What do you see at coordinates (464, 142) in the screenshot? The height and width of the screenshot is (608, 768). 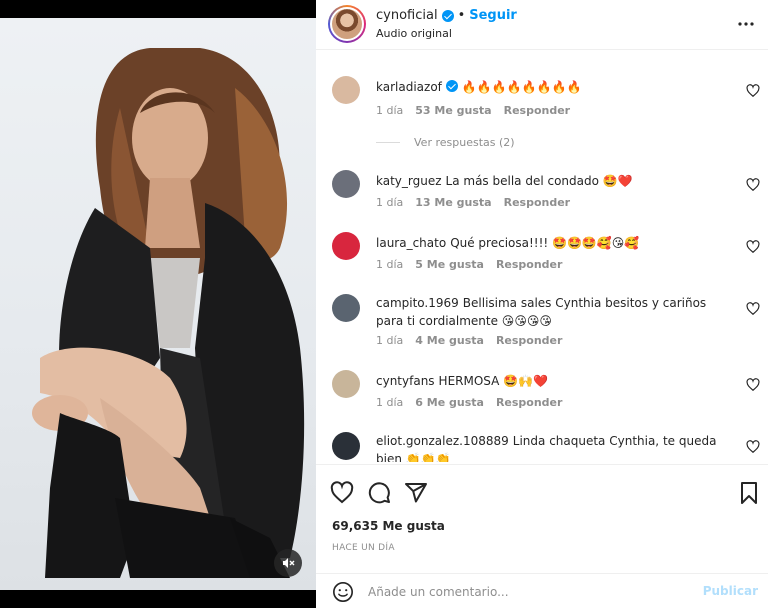 I see `view-replies-label: Ver respuestas (2)` at bounding box center [464, 142].